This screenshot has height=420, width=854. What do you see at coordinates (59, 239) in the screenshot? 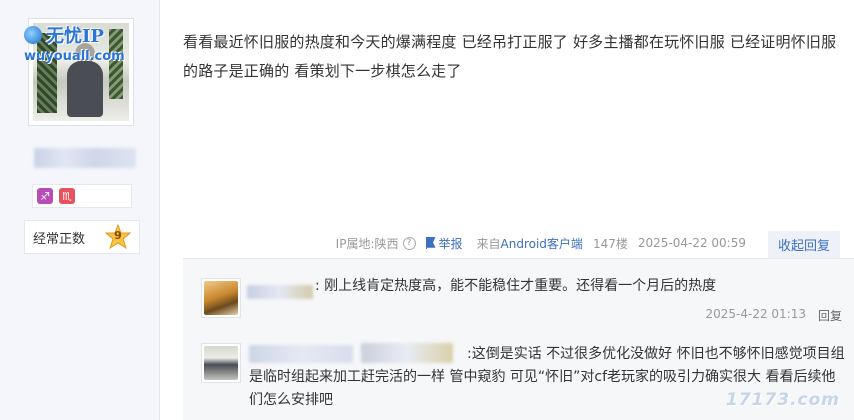
I see `level-label: 经常正数` at bounding box center [59, 239].